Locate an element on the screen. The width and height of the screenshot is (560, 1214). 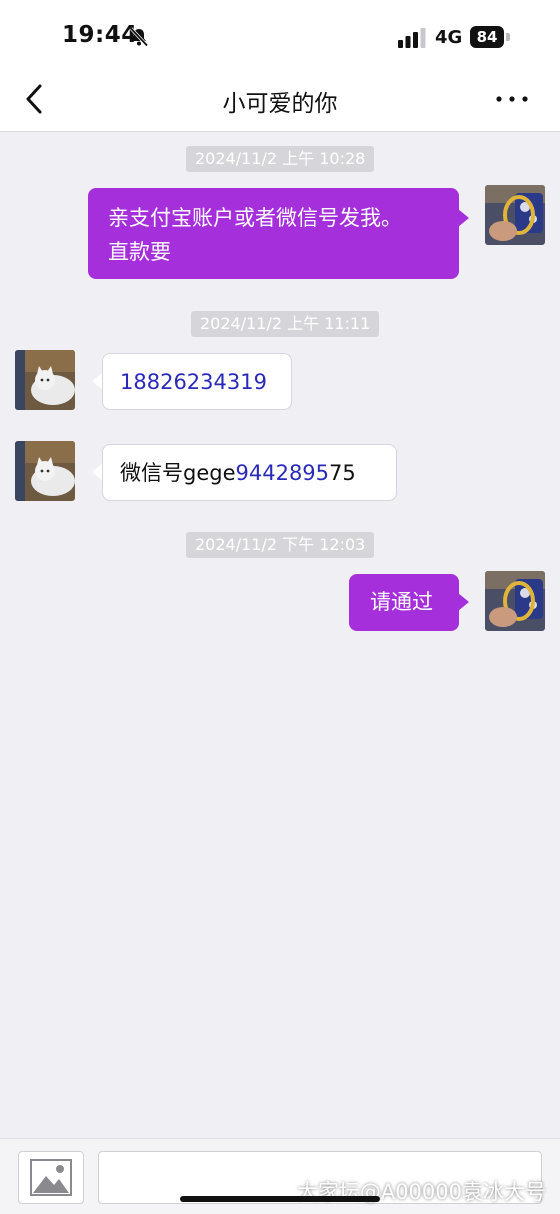
network-type: 4G is located at coordinates (449, 37).